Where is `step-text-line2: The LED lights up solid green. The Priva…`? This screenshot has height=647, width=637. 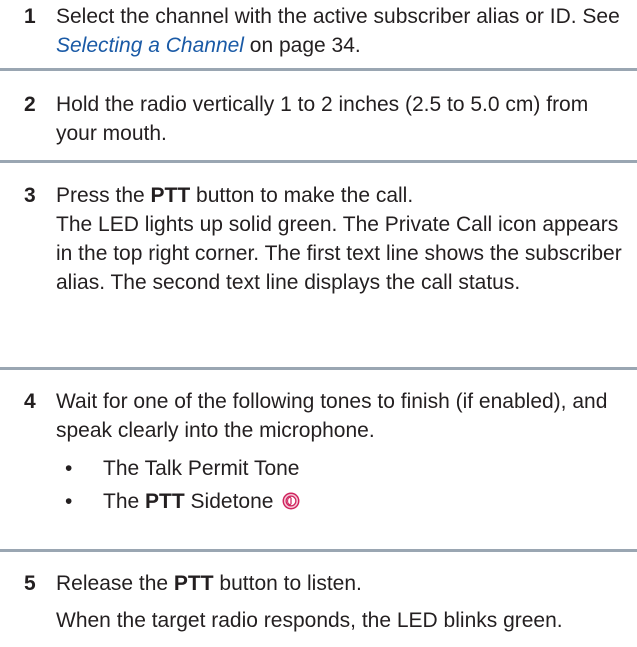 step-text-line2: The LED lights up solid green. The Priva… is located at coordinates (339, 253).